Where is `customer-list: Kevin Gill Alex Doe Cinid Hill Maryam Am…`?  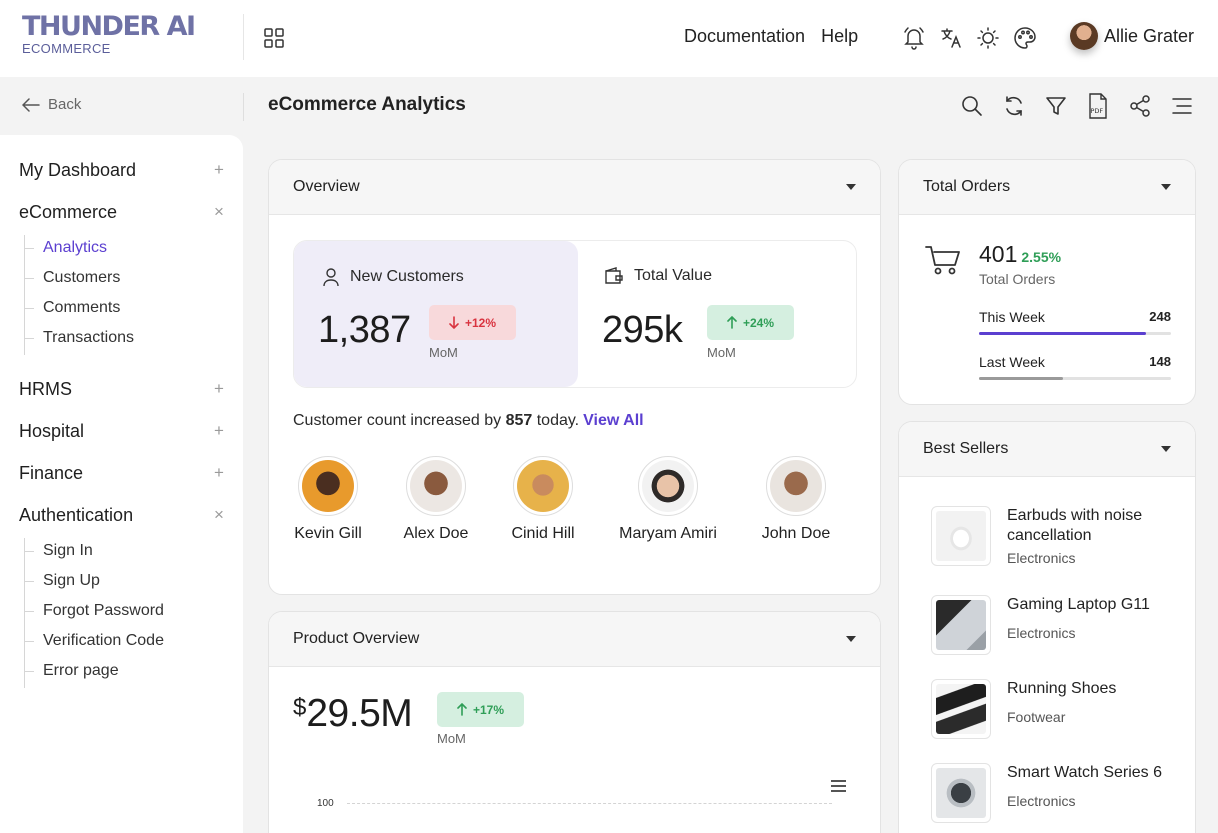 customer-list: Kevin Gill Alex Doe Cinid Hill Maryam Am… is located at coordinates (573, 501).